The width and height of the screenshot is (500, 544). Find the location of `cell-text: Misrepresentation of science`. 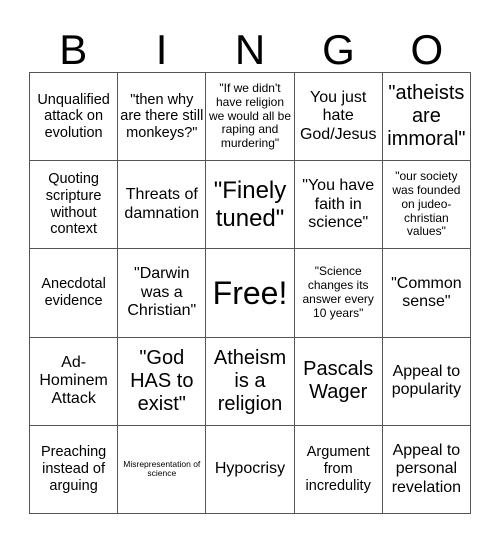

cell-text: Misrepresentation of science is located at coordinates (162, 468).